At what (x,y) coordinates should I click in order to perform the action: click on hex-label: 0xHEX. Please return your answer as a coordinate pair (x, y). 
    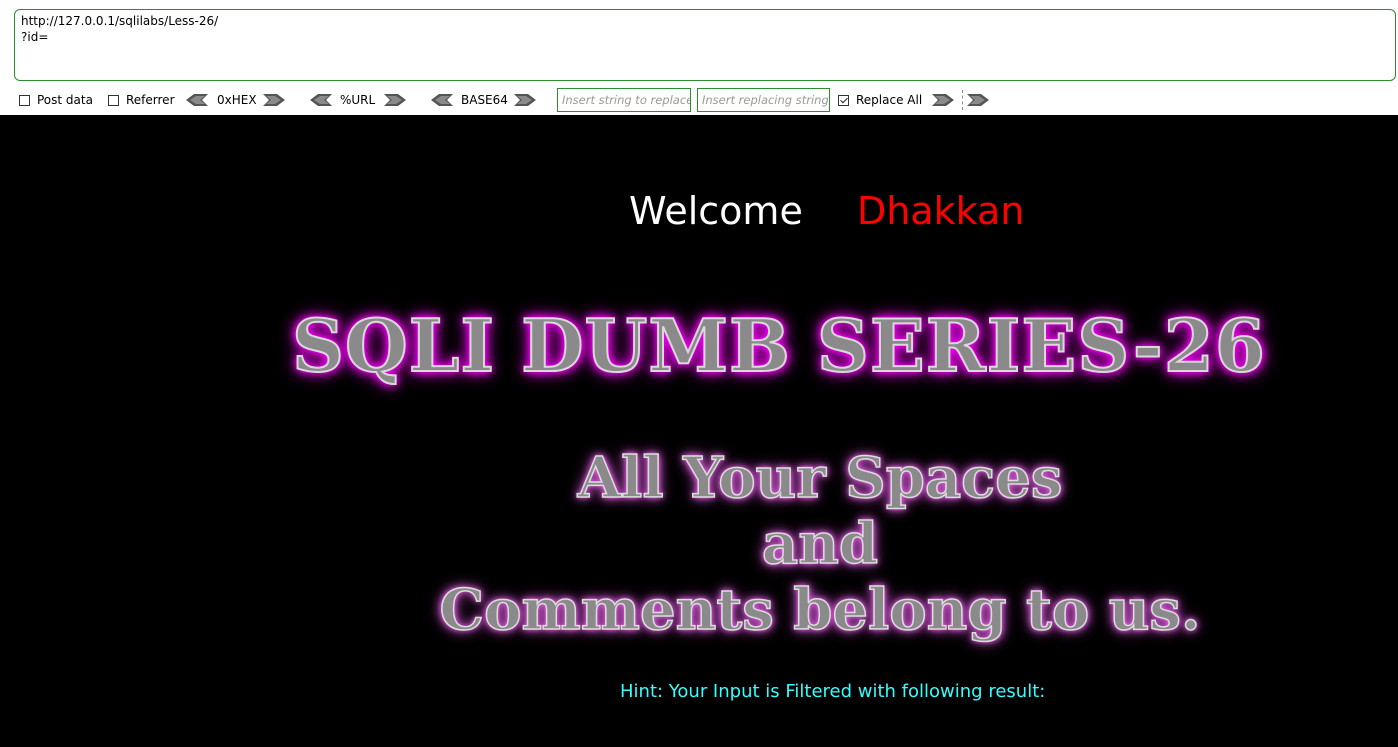
    Looking at the image, I should click on (237, 100).